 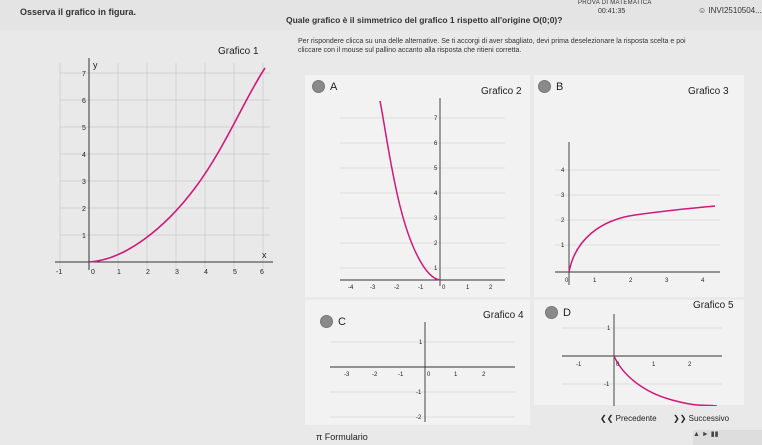 I want to click on c-xtick: 0, so click(x=429, y=375).